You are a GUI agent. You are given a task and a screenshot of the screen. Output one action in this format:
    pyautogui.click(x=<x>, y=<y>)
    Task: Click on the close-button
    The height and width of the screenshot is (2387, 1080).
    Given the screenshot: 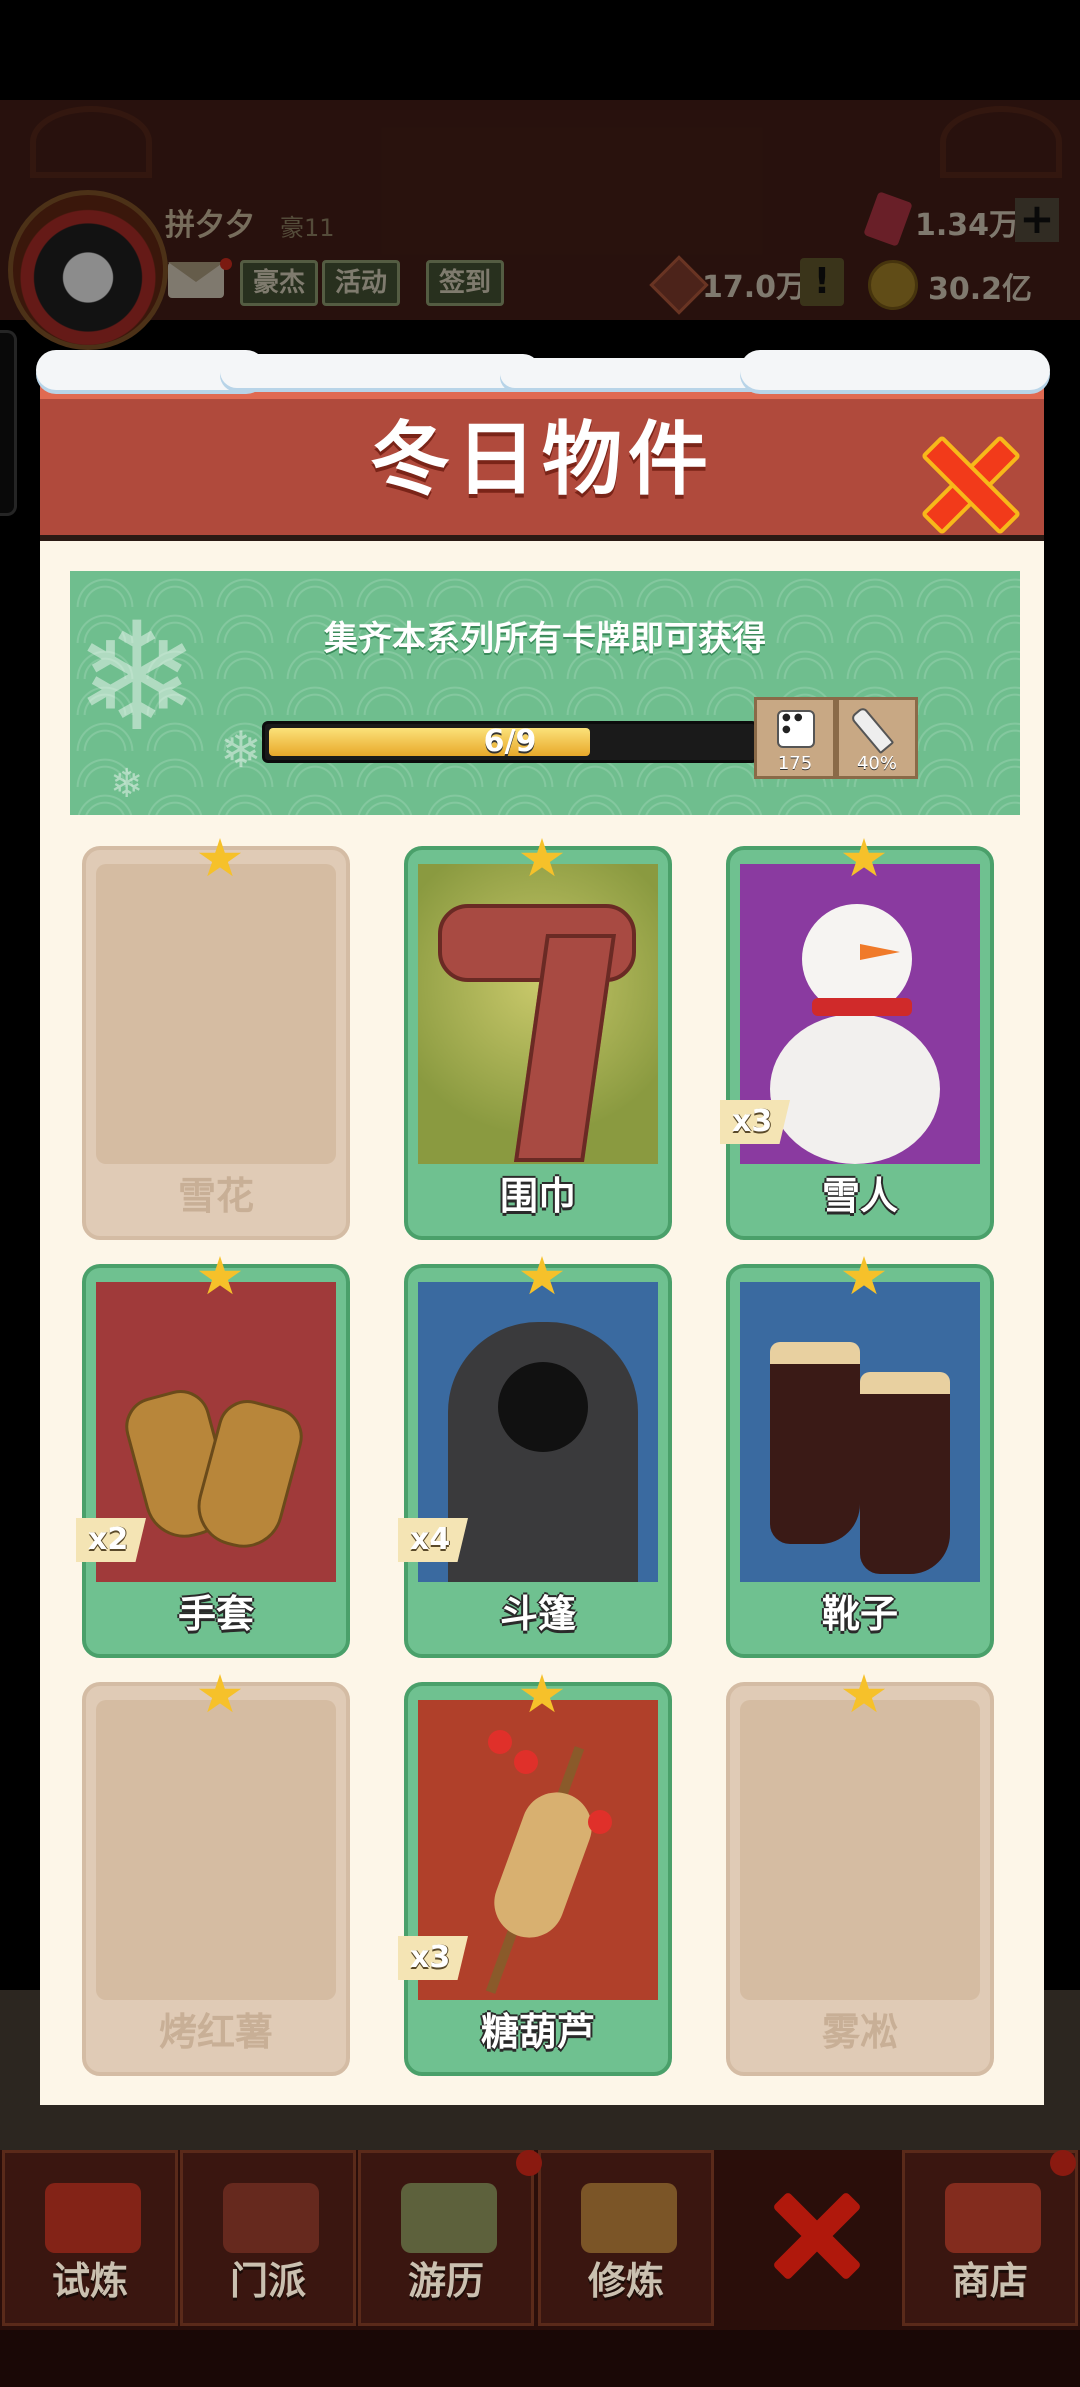 What is the action you would take?
    pyautogui.click(x=965, y=480)
    